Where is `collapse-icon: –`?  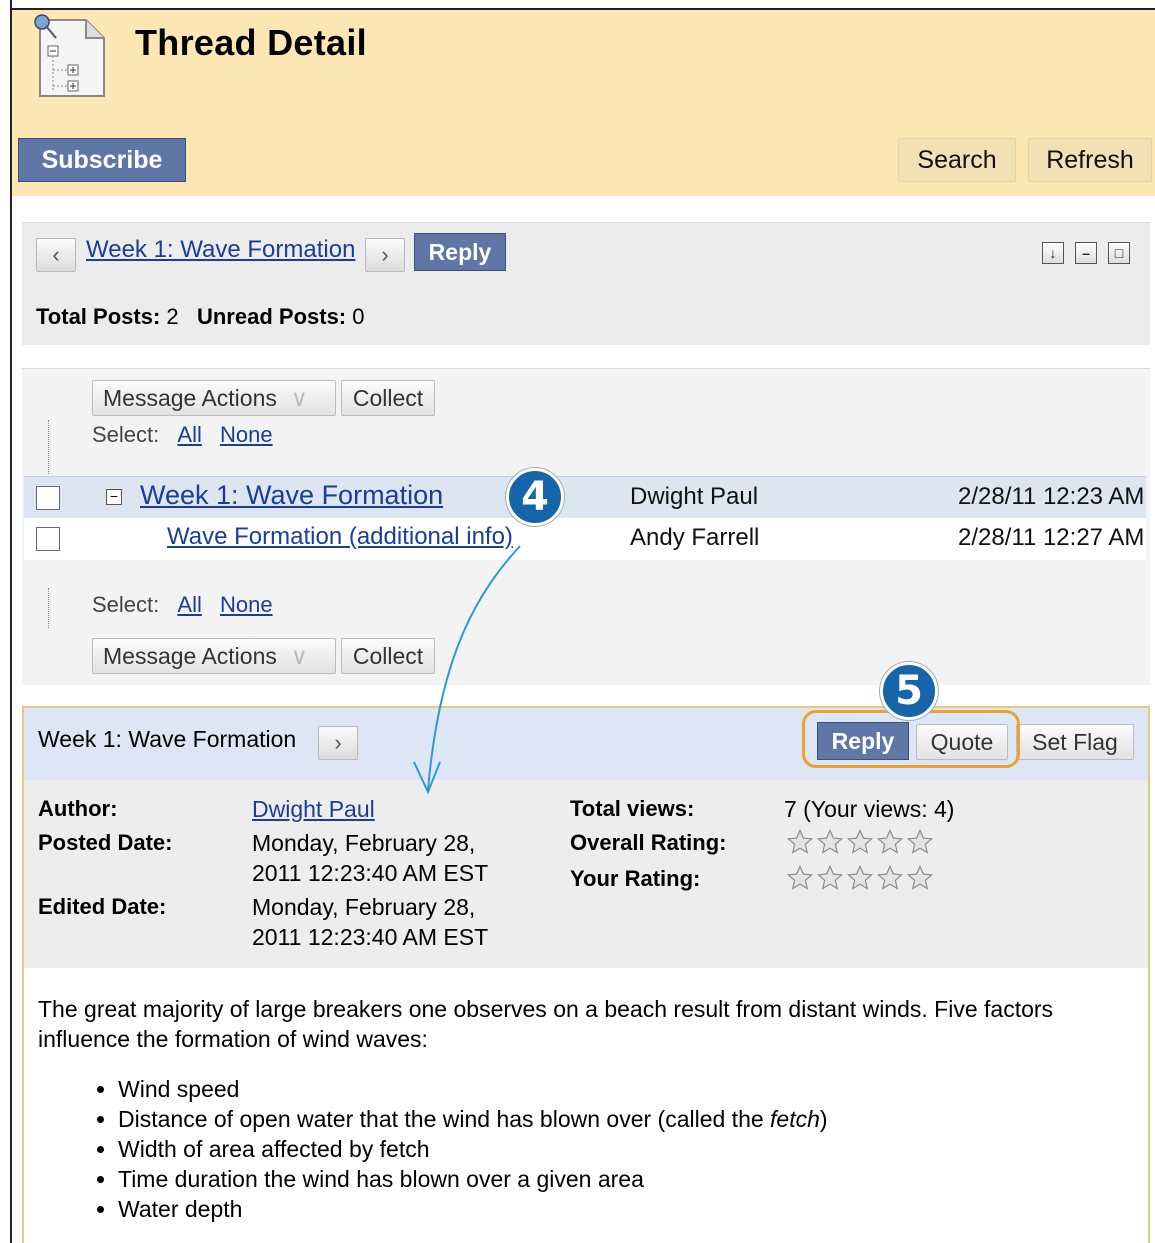 collapse-icon: – is located at coordinates (1086, 253).